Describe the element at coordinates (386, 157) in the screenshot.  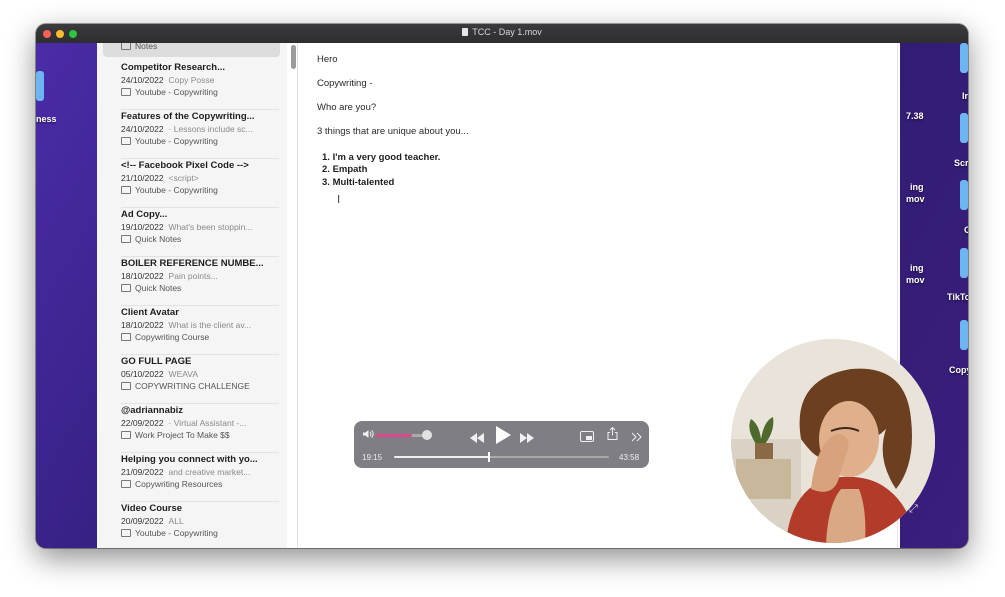
I see `list-item-text: I'm a very good teacher.` at that location.